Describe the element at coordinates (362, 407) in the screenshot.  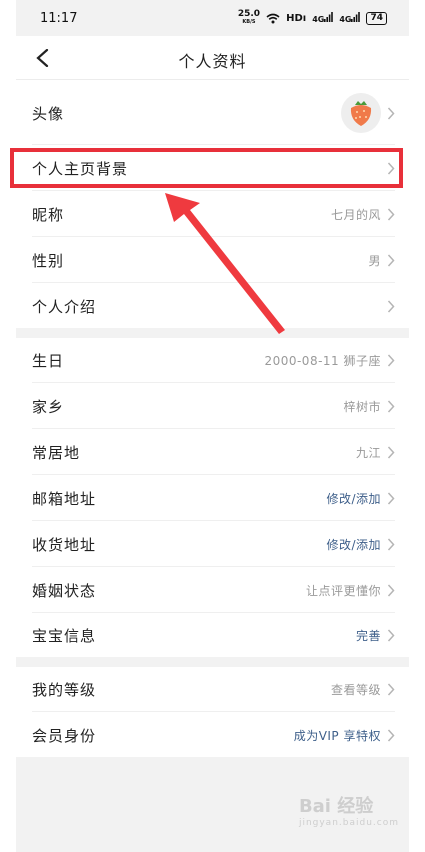
I see `row-value: 梓树市` at that location.